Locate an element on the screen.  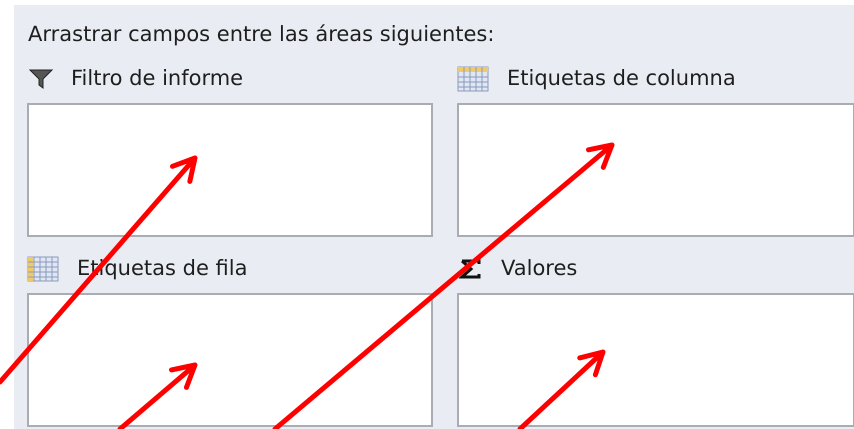
area-label: Filtro de informe is located at coordinates (157, 78).